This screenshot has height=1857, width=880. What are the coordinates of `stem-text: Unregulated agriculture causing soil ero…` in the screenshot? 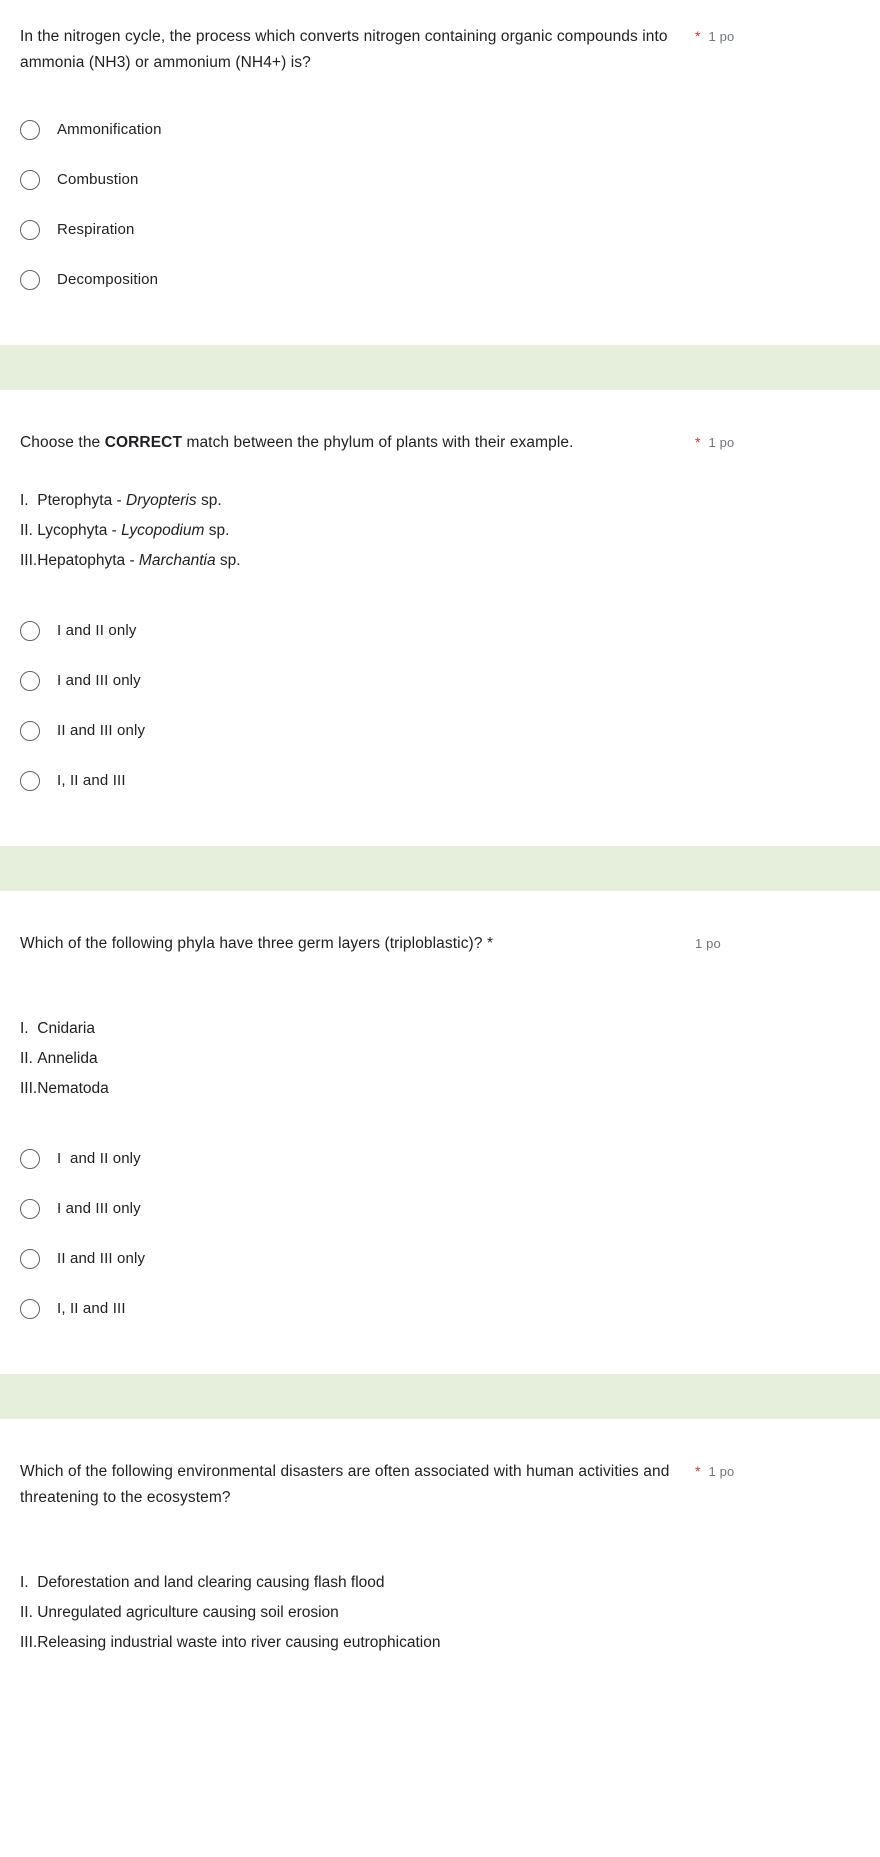 It's located at (188, 1612).